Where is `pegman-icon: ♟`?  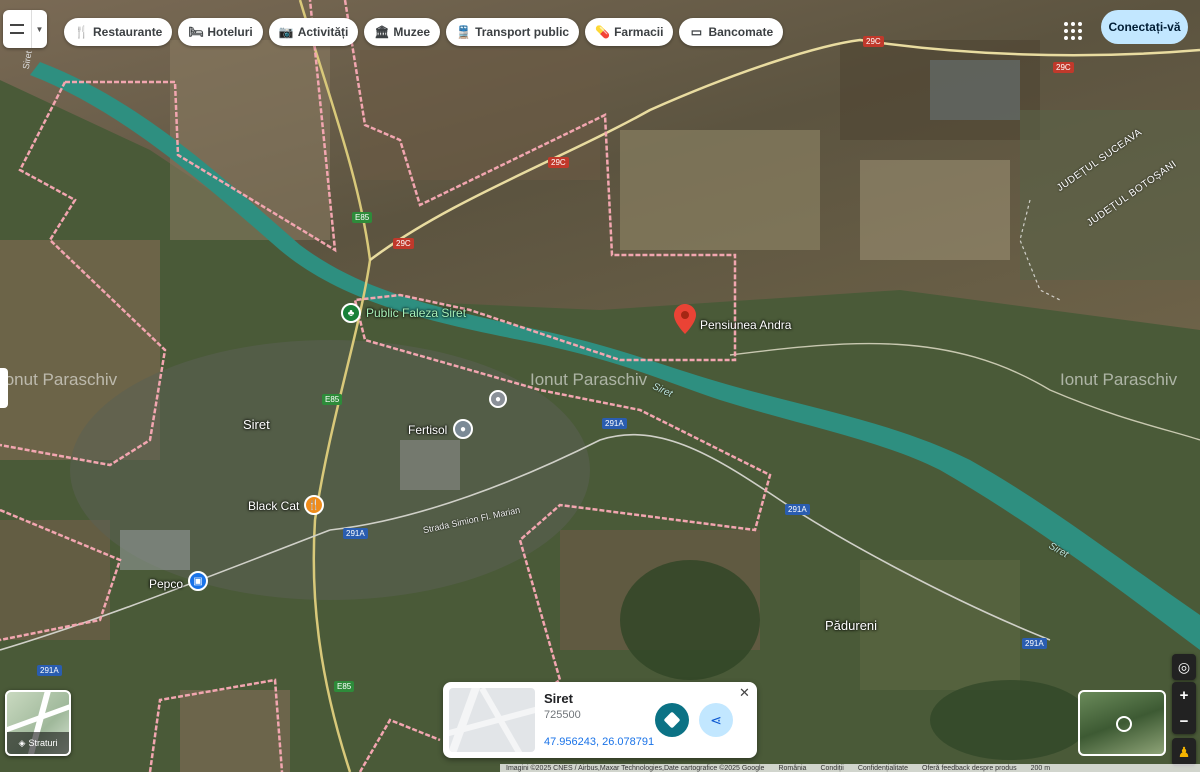
pegman-icon: ♟ is located at coordinates (1184, 751).